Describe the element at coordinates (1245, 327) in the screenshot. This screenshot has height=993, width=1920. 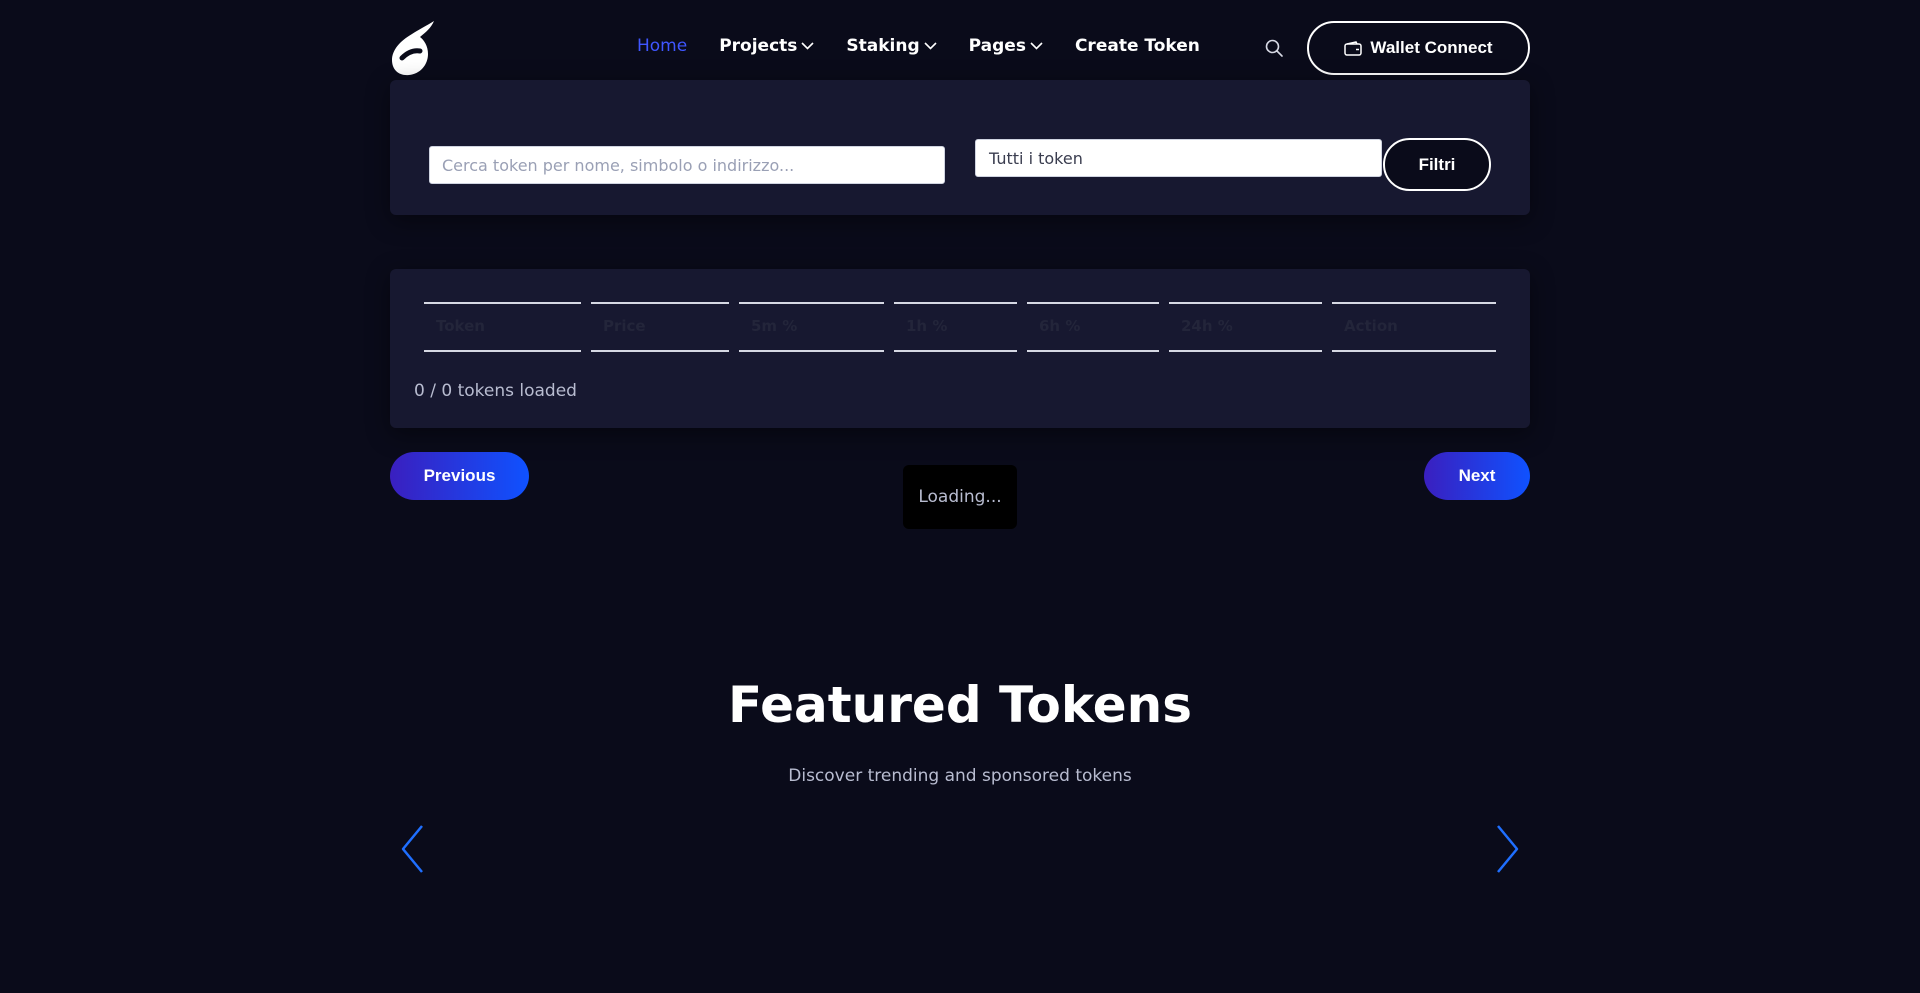
I see `column-header-24h: 24h %` at that location.